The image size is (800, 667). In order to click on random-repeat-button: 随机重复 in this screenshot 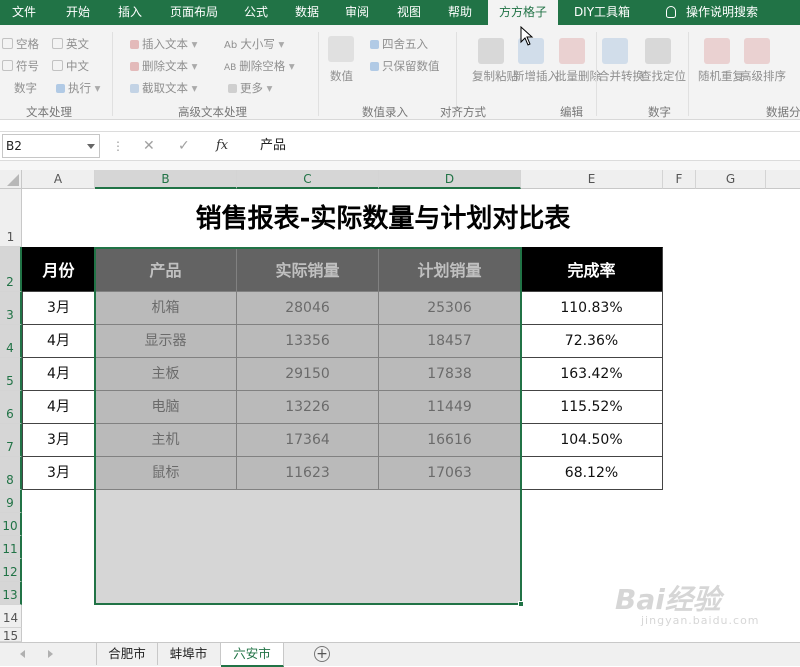, I will do `click(721, 76)`.